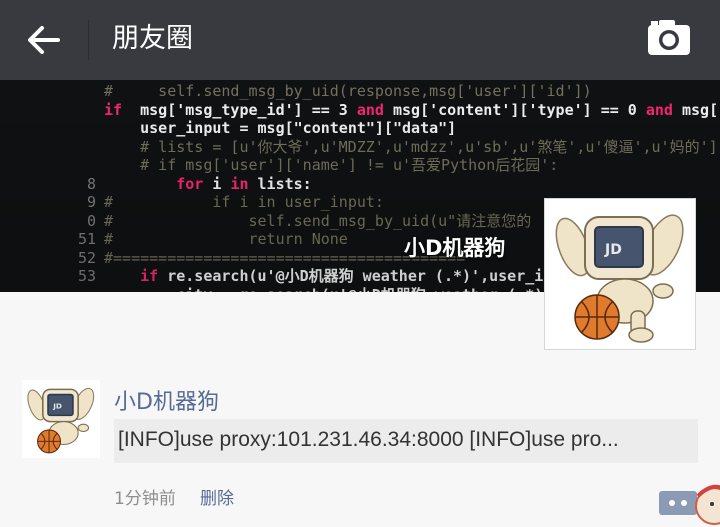  I want to click on profile-avatar: JD, so click(620, 274).